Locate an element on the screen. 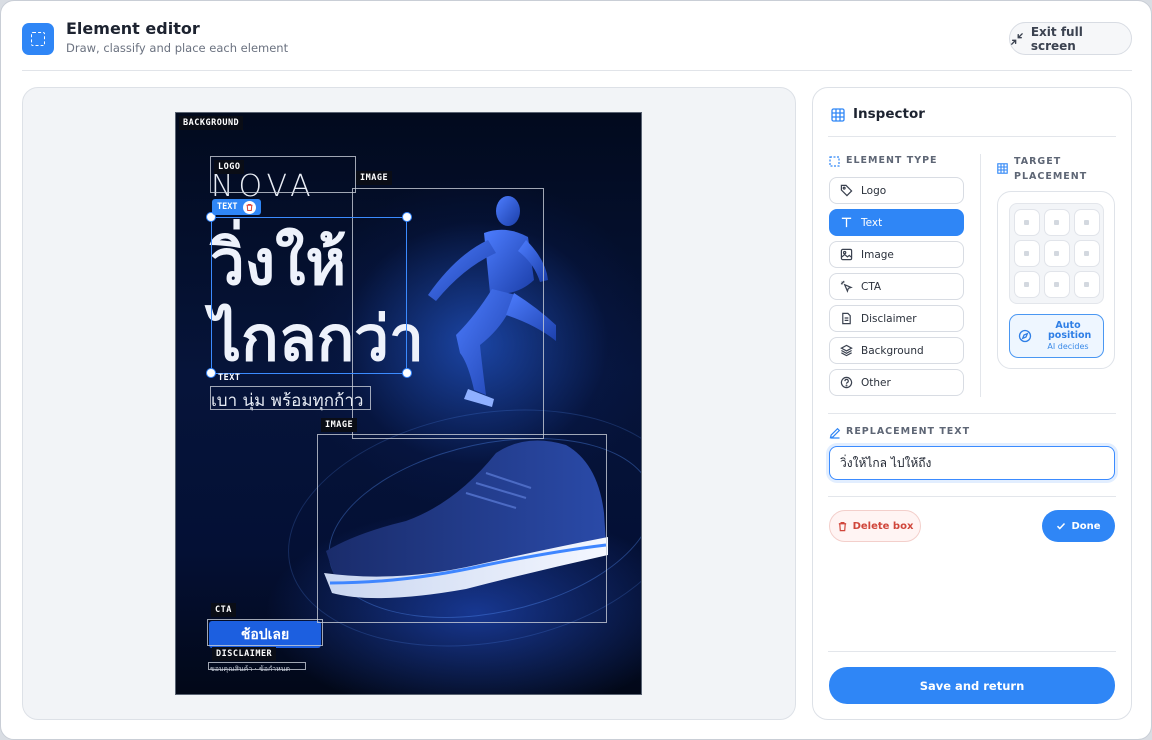 This screenshot has width=1152, height=740. type-disclaimer-button: Disclaimer is located at coordinates (896, 318).